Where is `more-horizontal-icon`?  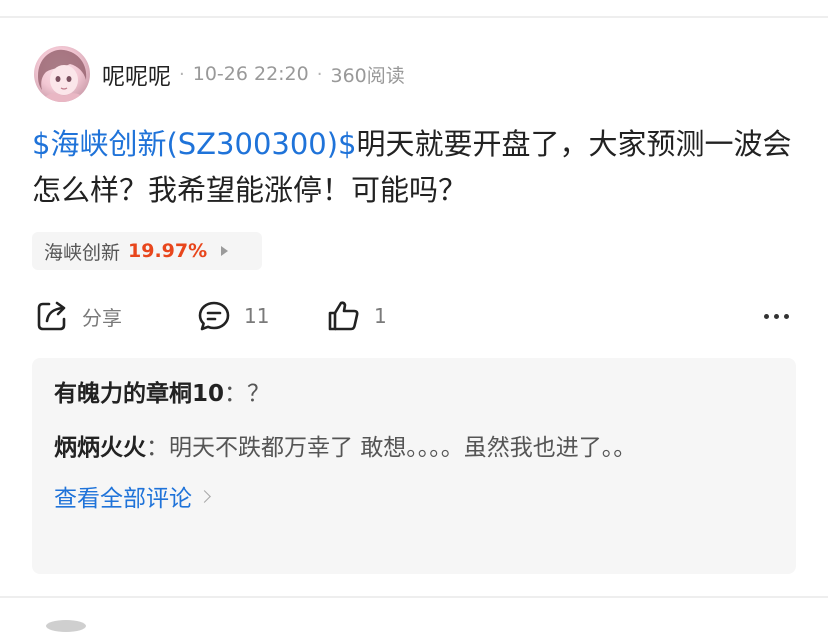 more-horizontal-icon is located at coordinates (776, 316).